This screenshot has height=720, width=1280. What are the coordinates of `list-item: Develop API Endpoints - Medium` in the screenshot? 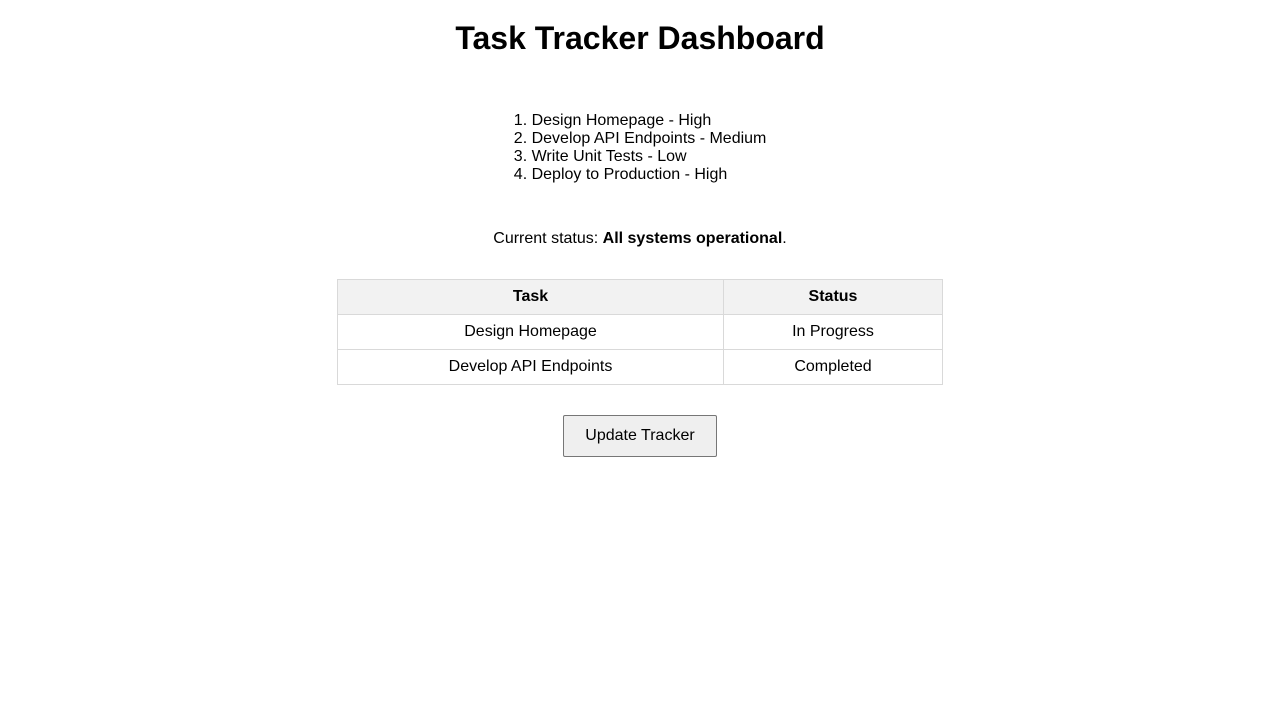 It's located at (649, 139).